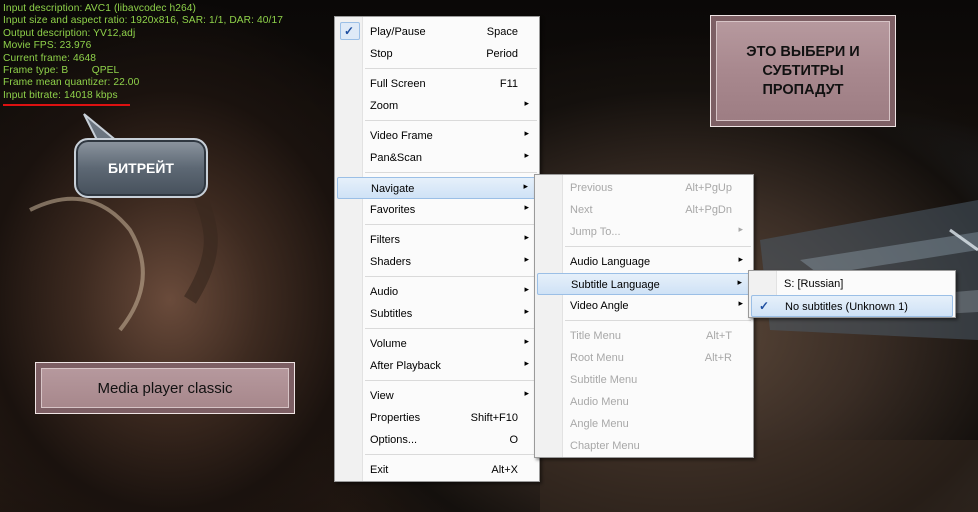  Describe the element at coordinates (391, 314) in the screenshot. I see `menu-item-label: Subtitles` at that location.